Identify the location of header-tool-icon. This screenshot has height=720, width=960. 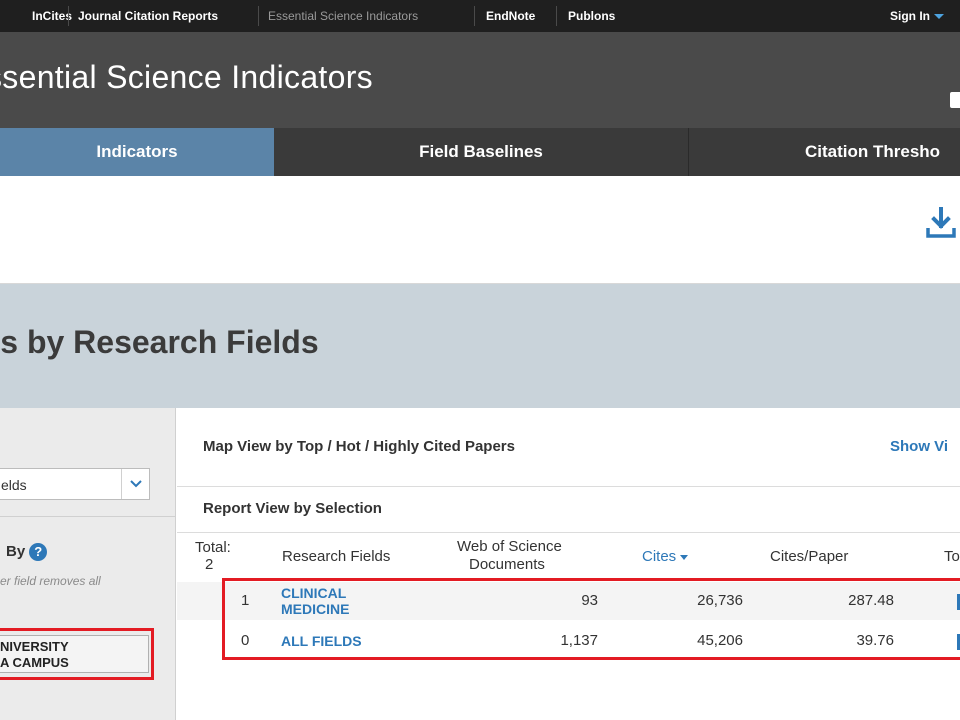
(955, 100).